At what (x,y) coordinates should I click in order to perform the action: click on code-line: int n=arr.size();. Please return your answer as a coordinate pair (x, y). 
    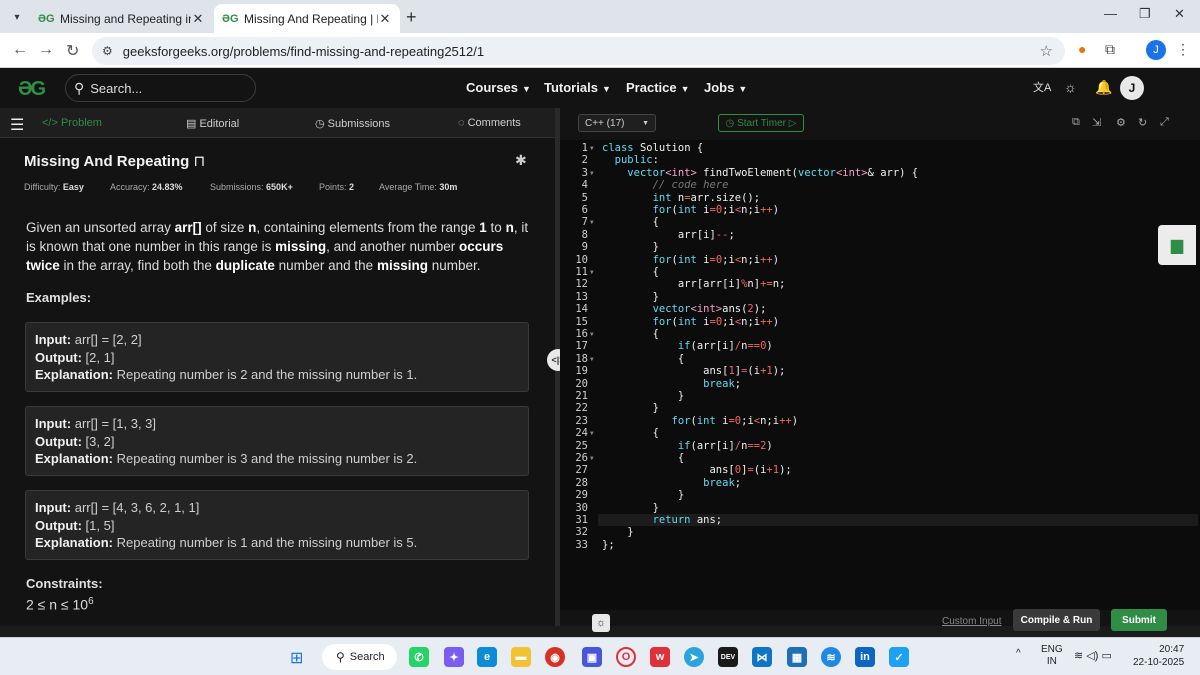
    Looking at the image, I should click on (681, 198).